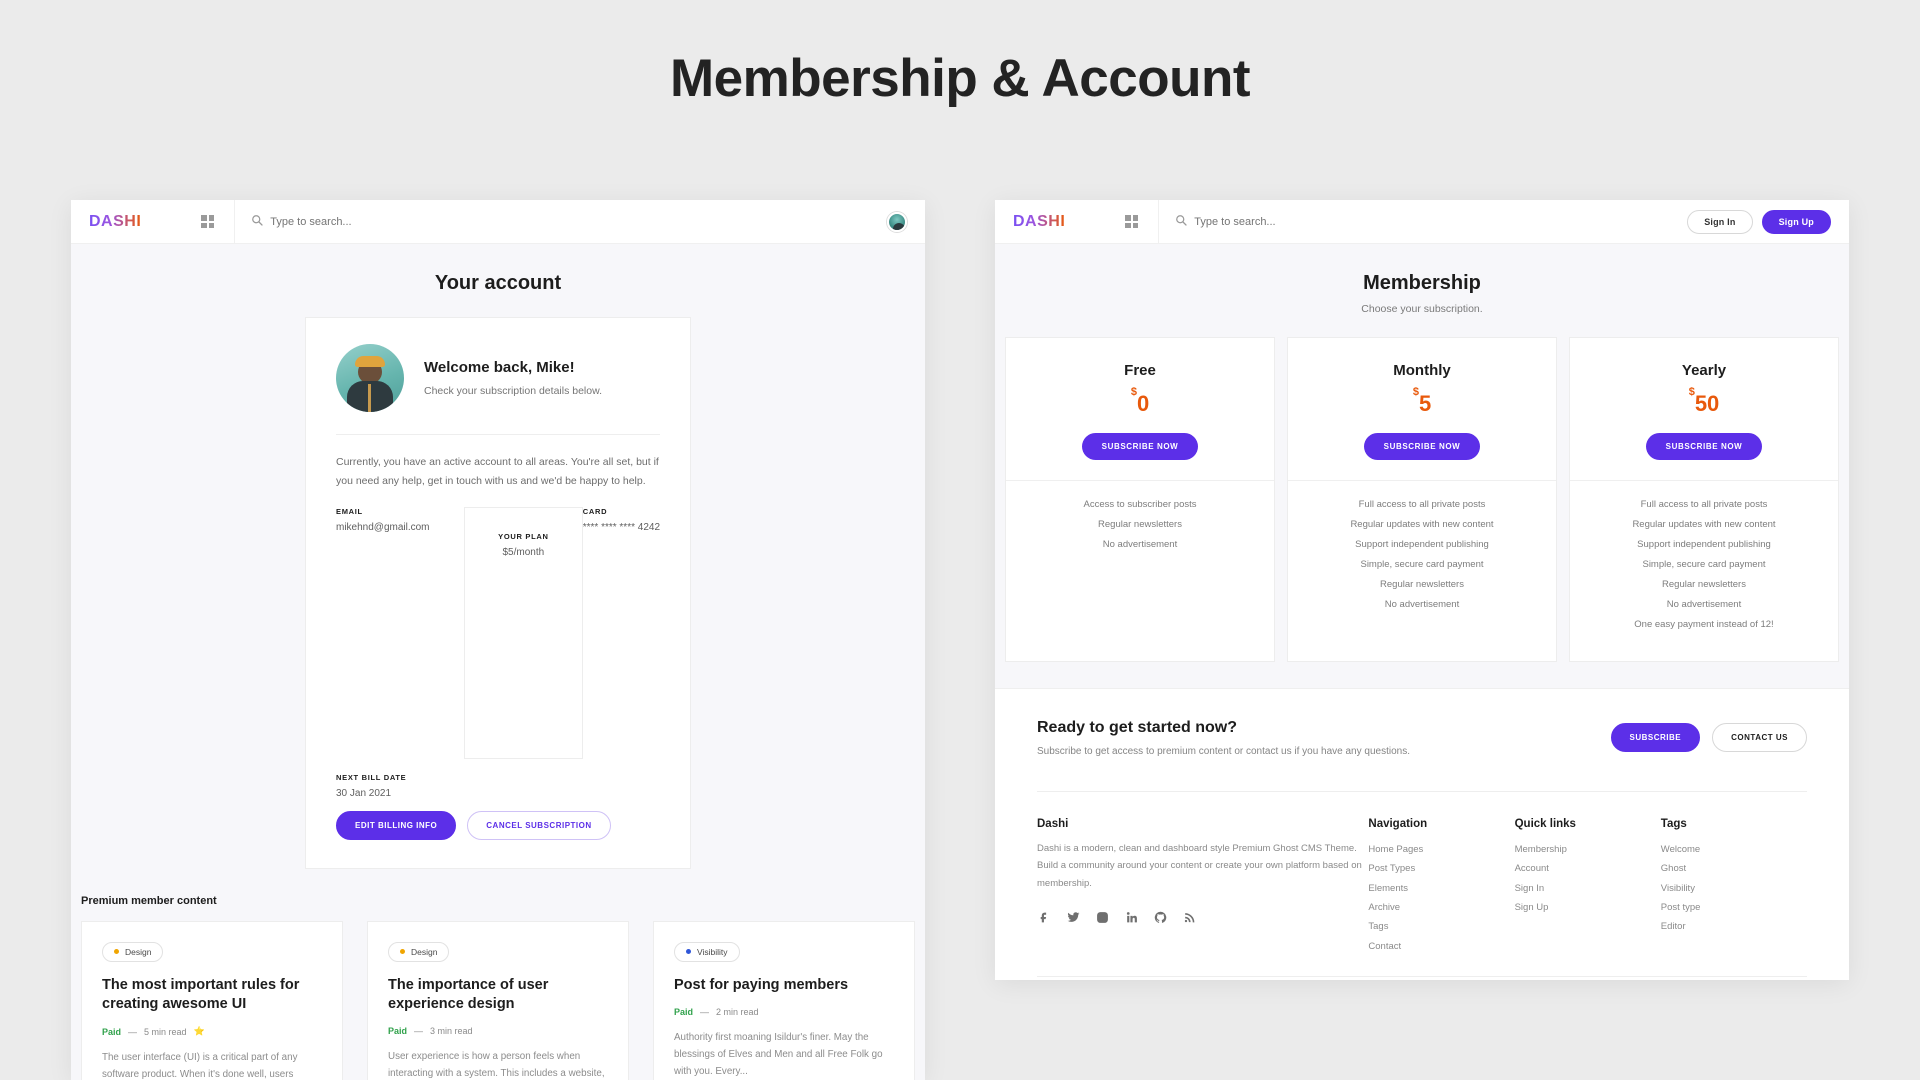 The height and width of the screenshot is (1080, 1920). What do you see at coordinates (1734, 888) in the screenshot?
I see `footer-link: Visibility` at bounding box center [1734, 888].